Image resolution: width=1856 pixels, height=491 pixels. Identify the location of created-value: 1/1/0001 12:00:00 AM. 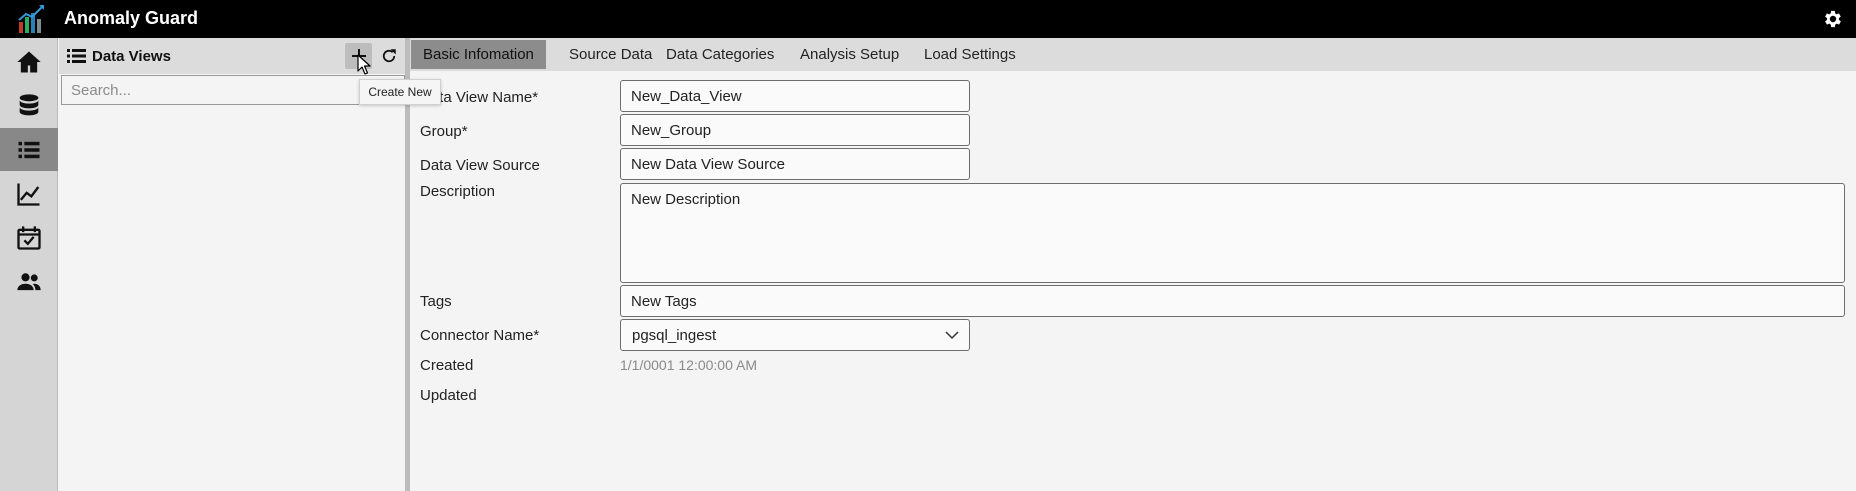
(688, 365).